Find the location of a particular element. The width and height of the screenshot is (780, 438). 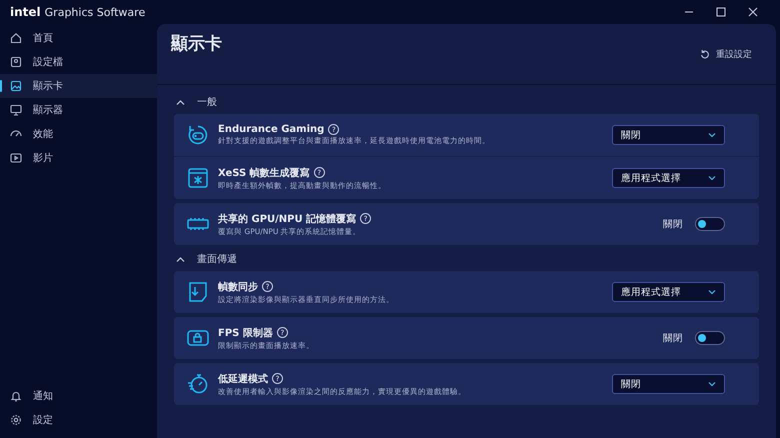

setting-title: XeSS 幀數生成覆寫 is located at coordinates (264, 173).